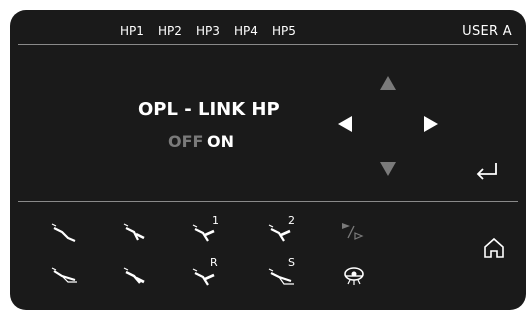 The height and width of the screenshot is (310, 532). What do you see at coordinates (215, 220) in the screenshot?
I see `tool-sub-label: 1` at bounding box center [215, 220].